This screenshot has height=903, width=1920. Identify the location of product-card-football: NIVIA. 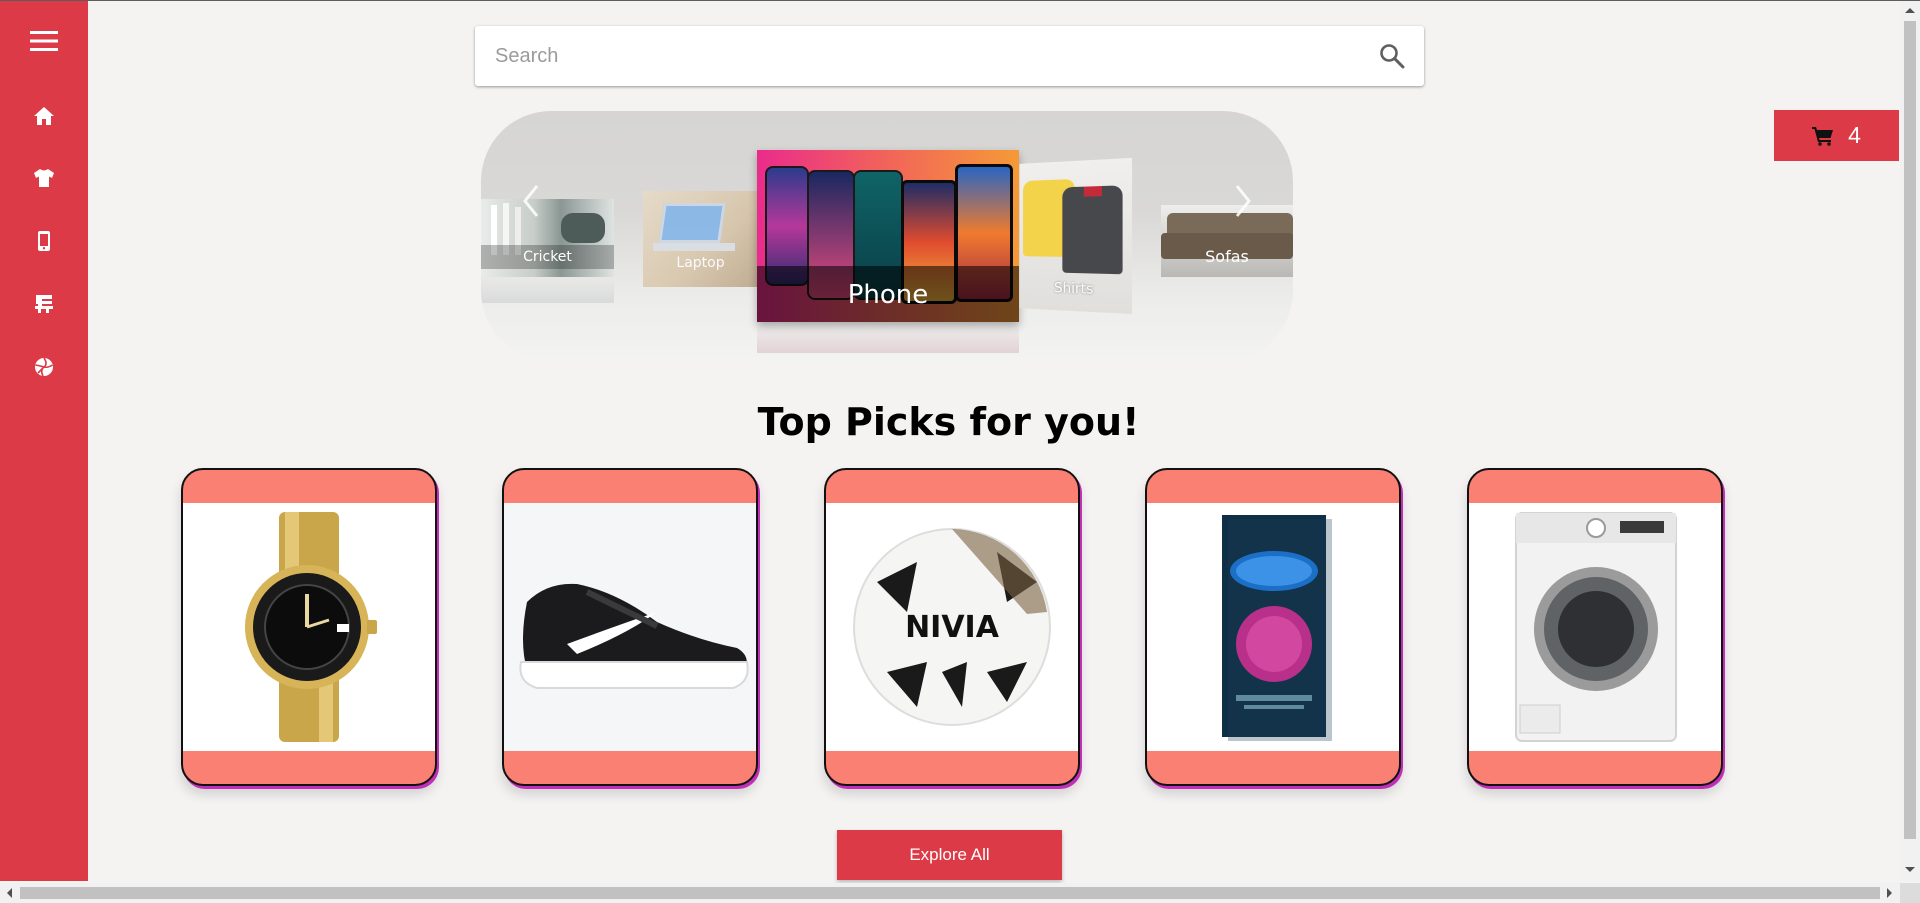
(952, 627).